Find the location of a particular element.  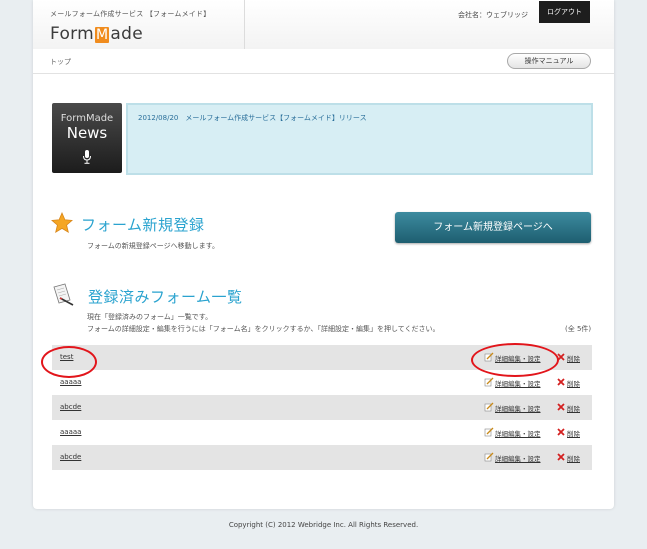

microphone-icon is located at coordinates (87, 157).